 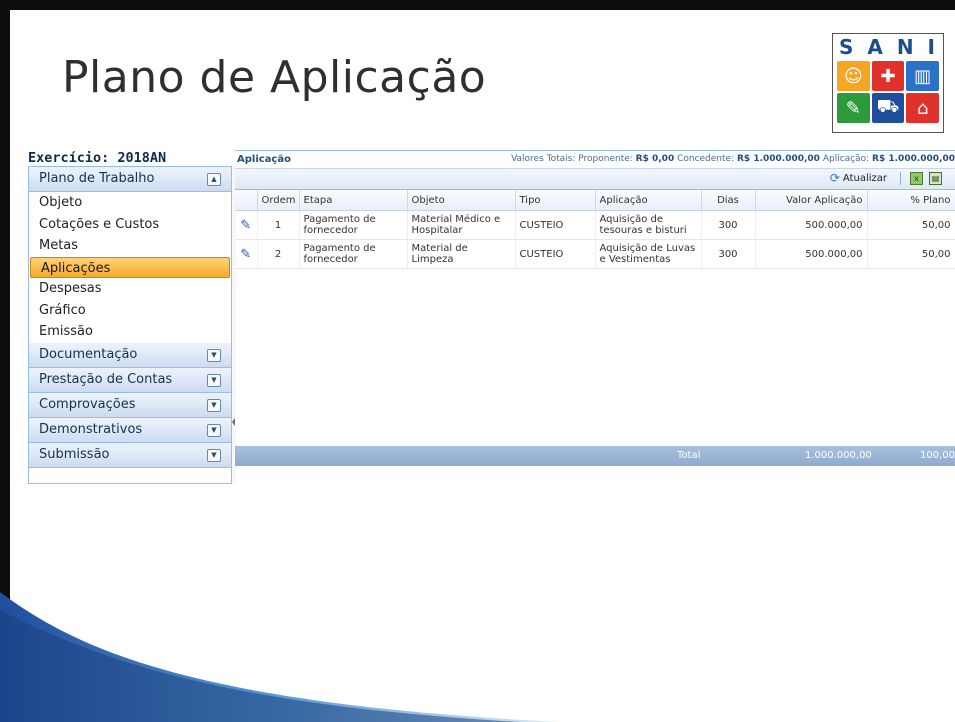 What do you see at coordinates (648, 225) in the screenshot?
I see `cell-aplicacao: Aquisição de tesouras e bisturi` at bounding box center [648, 225].